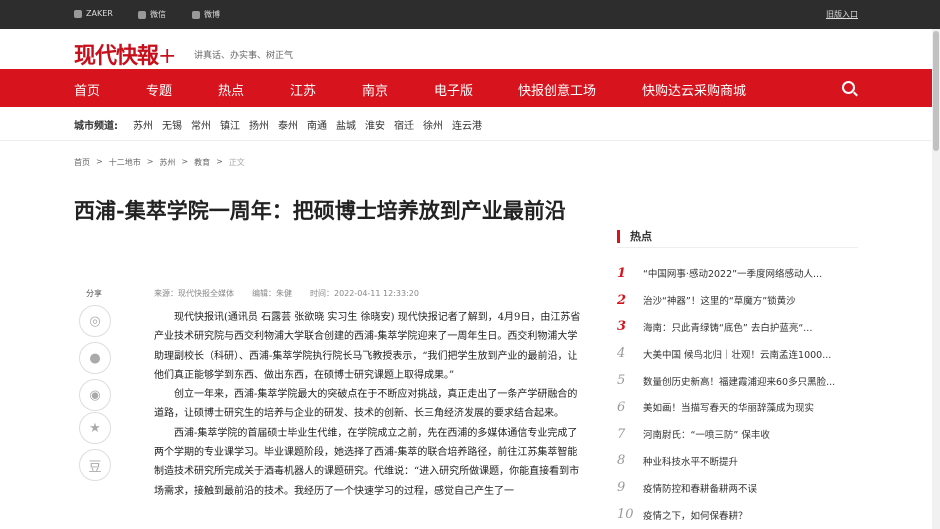 This screenshot has width=940, height=529. I want to click on nav-item-hot: 热点, so click(231, 89).